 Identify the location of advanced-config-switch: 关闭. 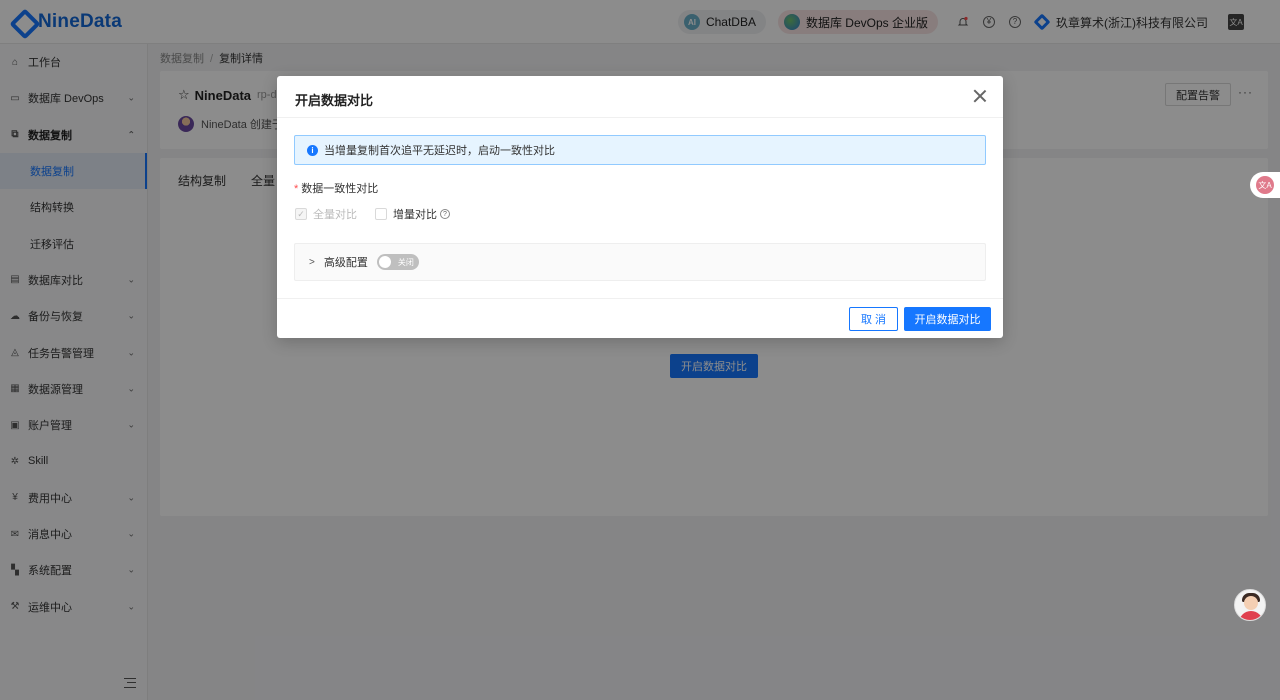
(397, 262).